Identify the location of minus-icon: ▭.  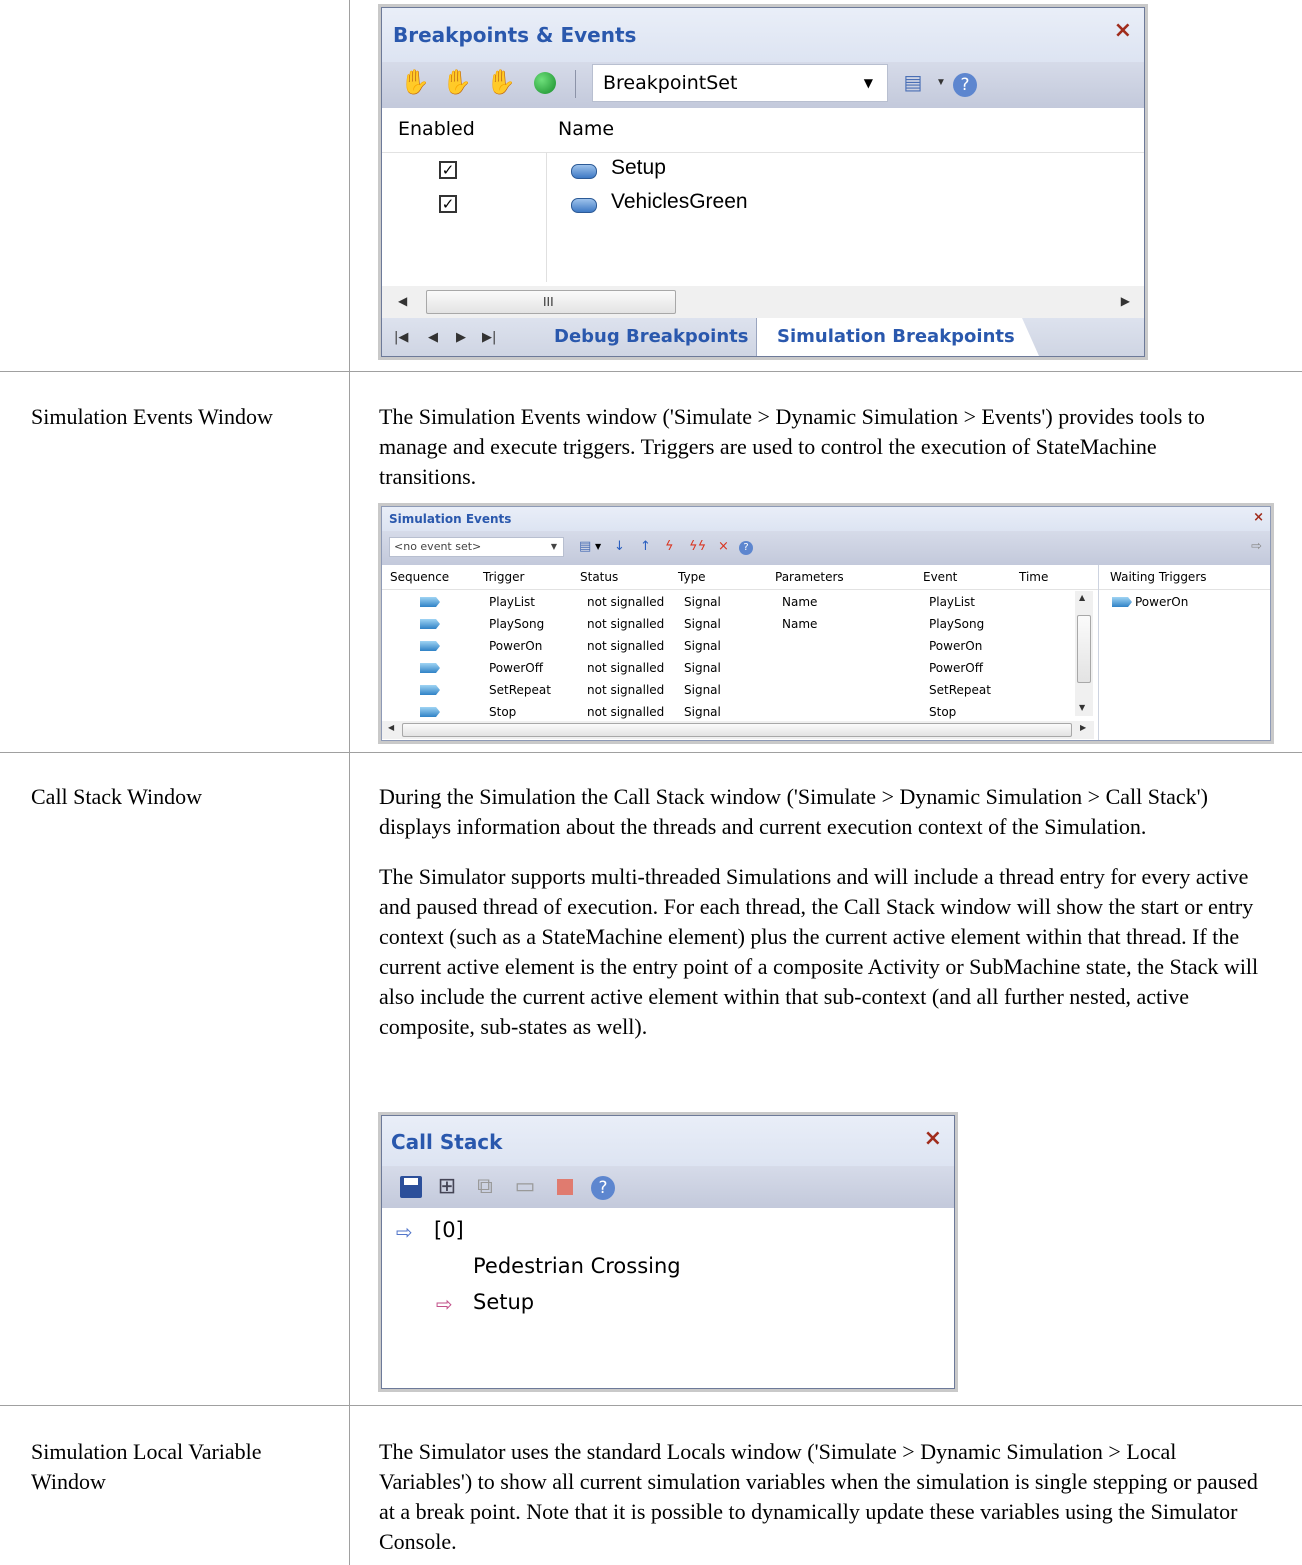
(525, 1187).